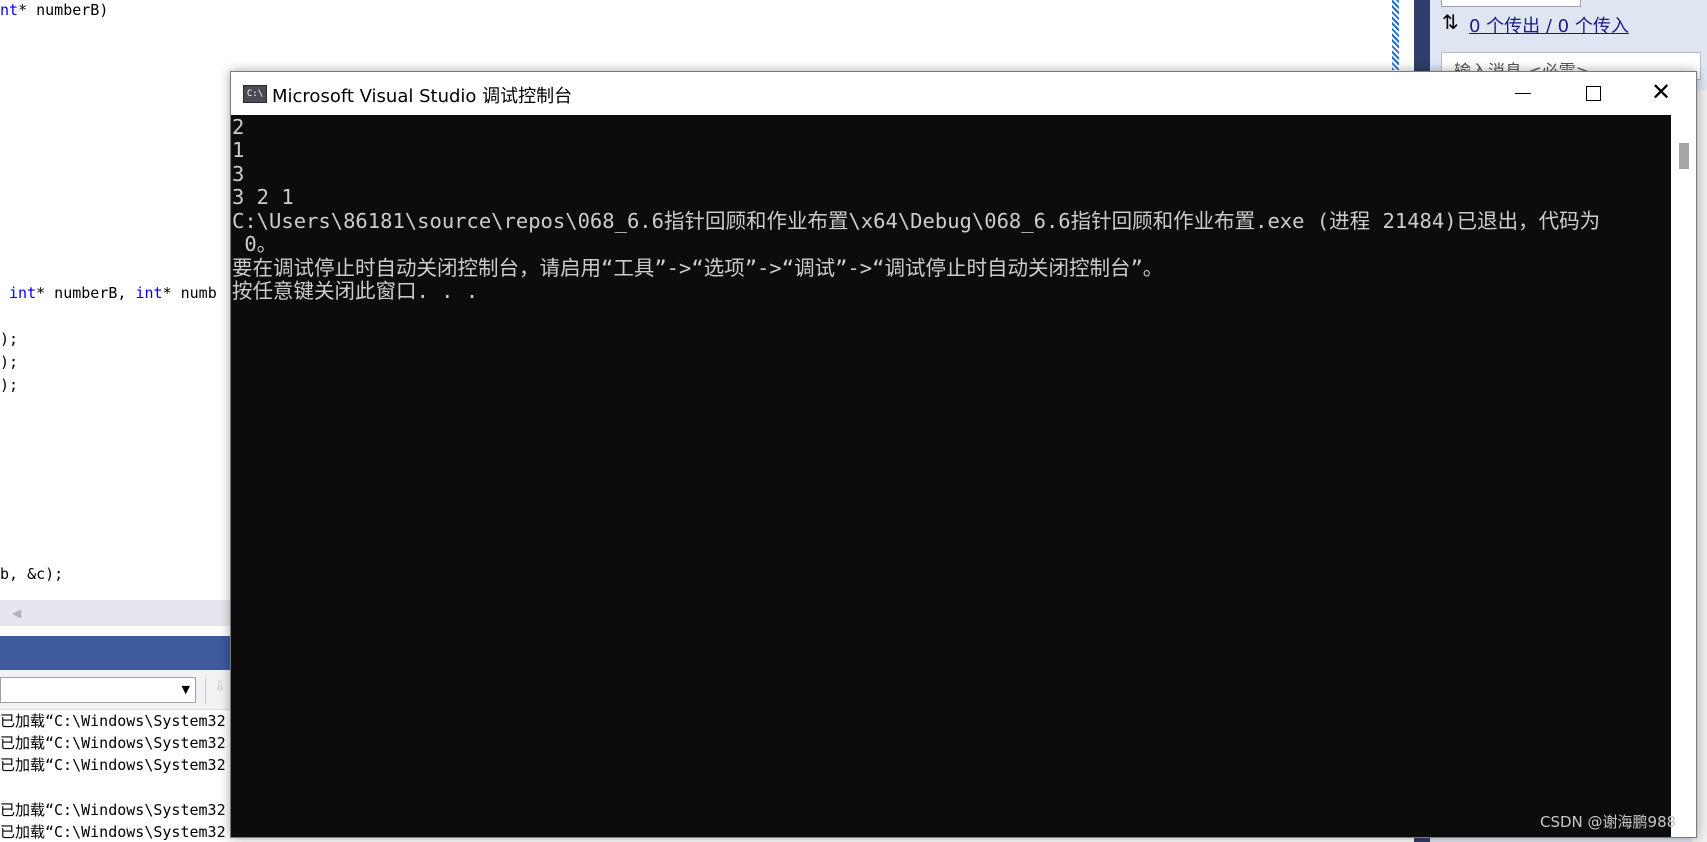 Image resolution: width=1707 pixels, height=842 pixels. I want to click on console-line: 按任意键关闭此窗口. . ., so click(355, 291).